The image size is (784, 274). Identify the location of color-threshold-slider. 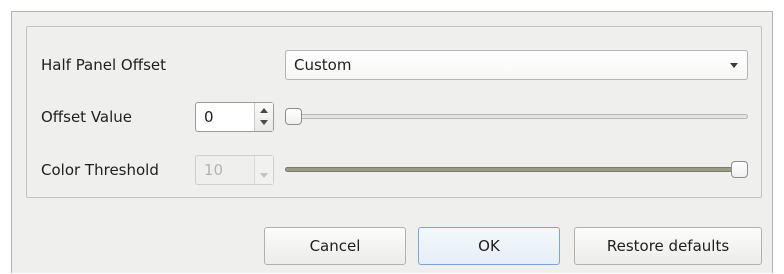
(516, 170).